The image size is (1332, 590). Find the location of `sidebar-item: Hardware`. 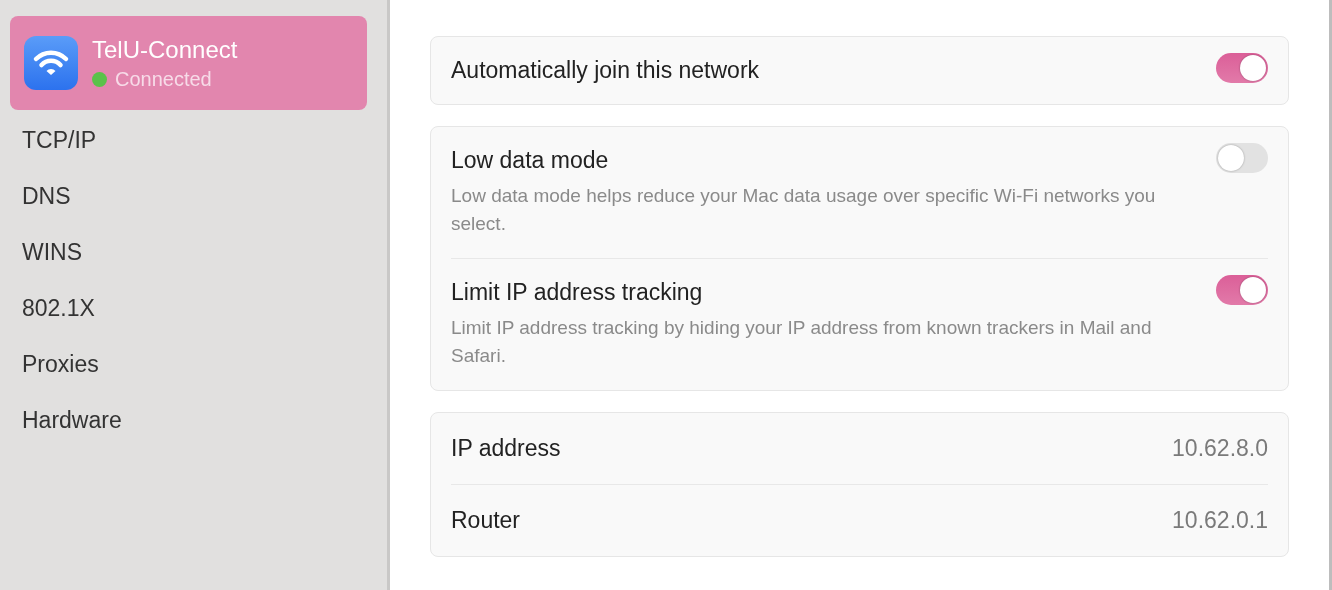

sidebar-item: Hardware is located at coordinates (188, 420).